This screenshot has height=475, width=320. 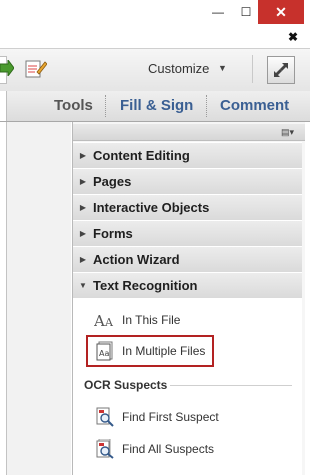 What do you see at coordinates (178, 68) in the screenshot?
I see `customize-menu: Customize` at bounding box center [178, 68].